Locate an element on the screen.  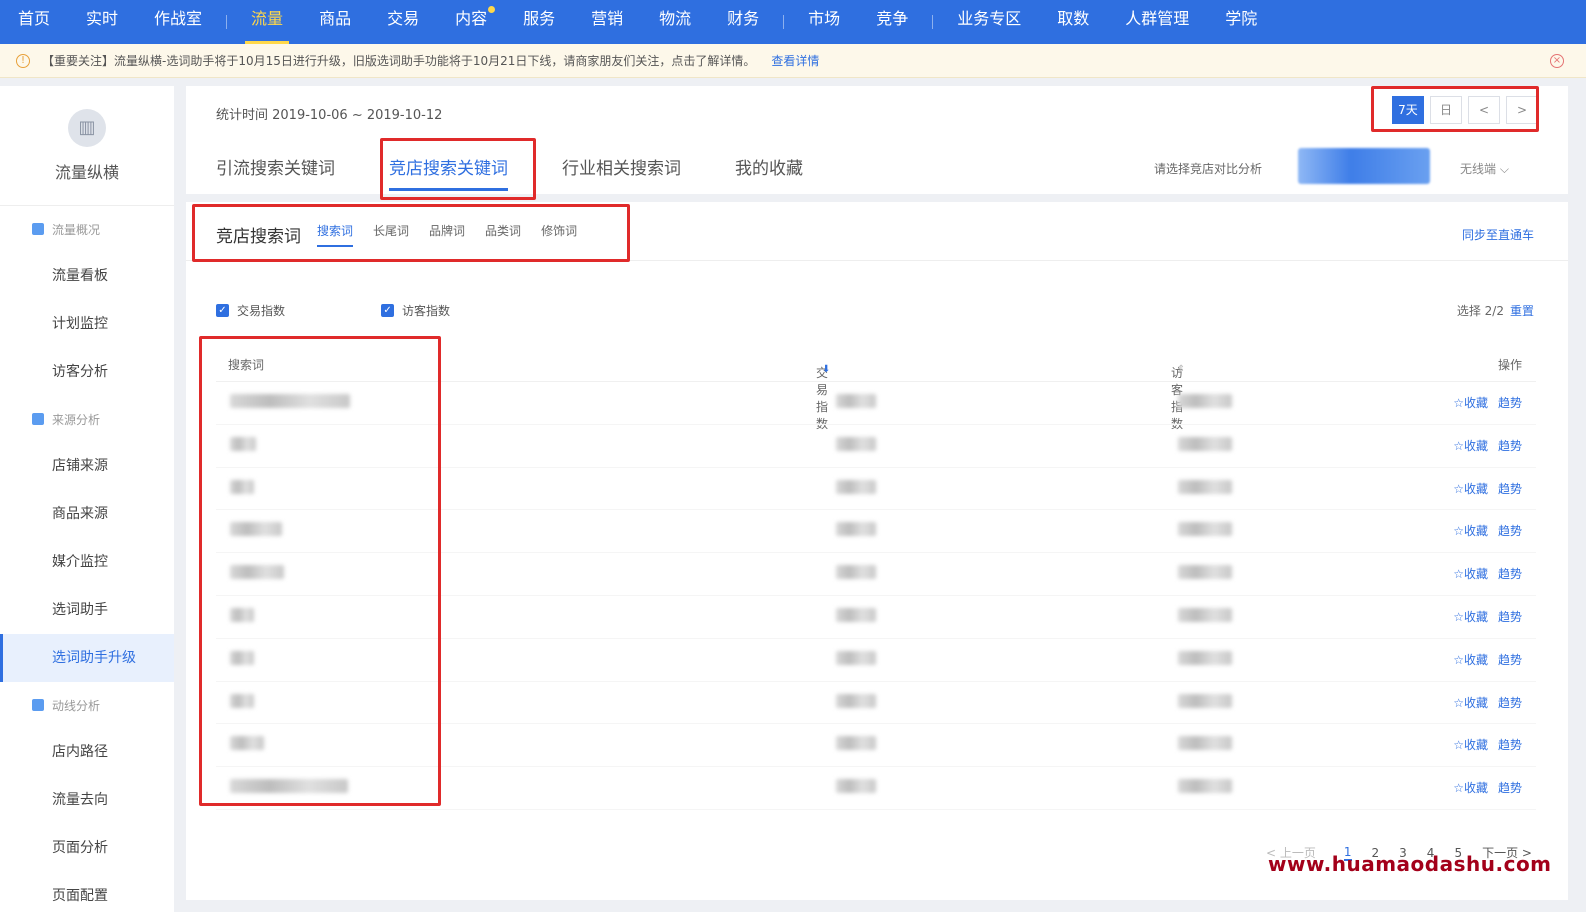
sidebar-item: 媒介监控 is located at coordinates (87, 562).